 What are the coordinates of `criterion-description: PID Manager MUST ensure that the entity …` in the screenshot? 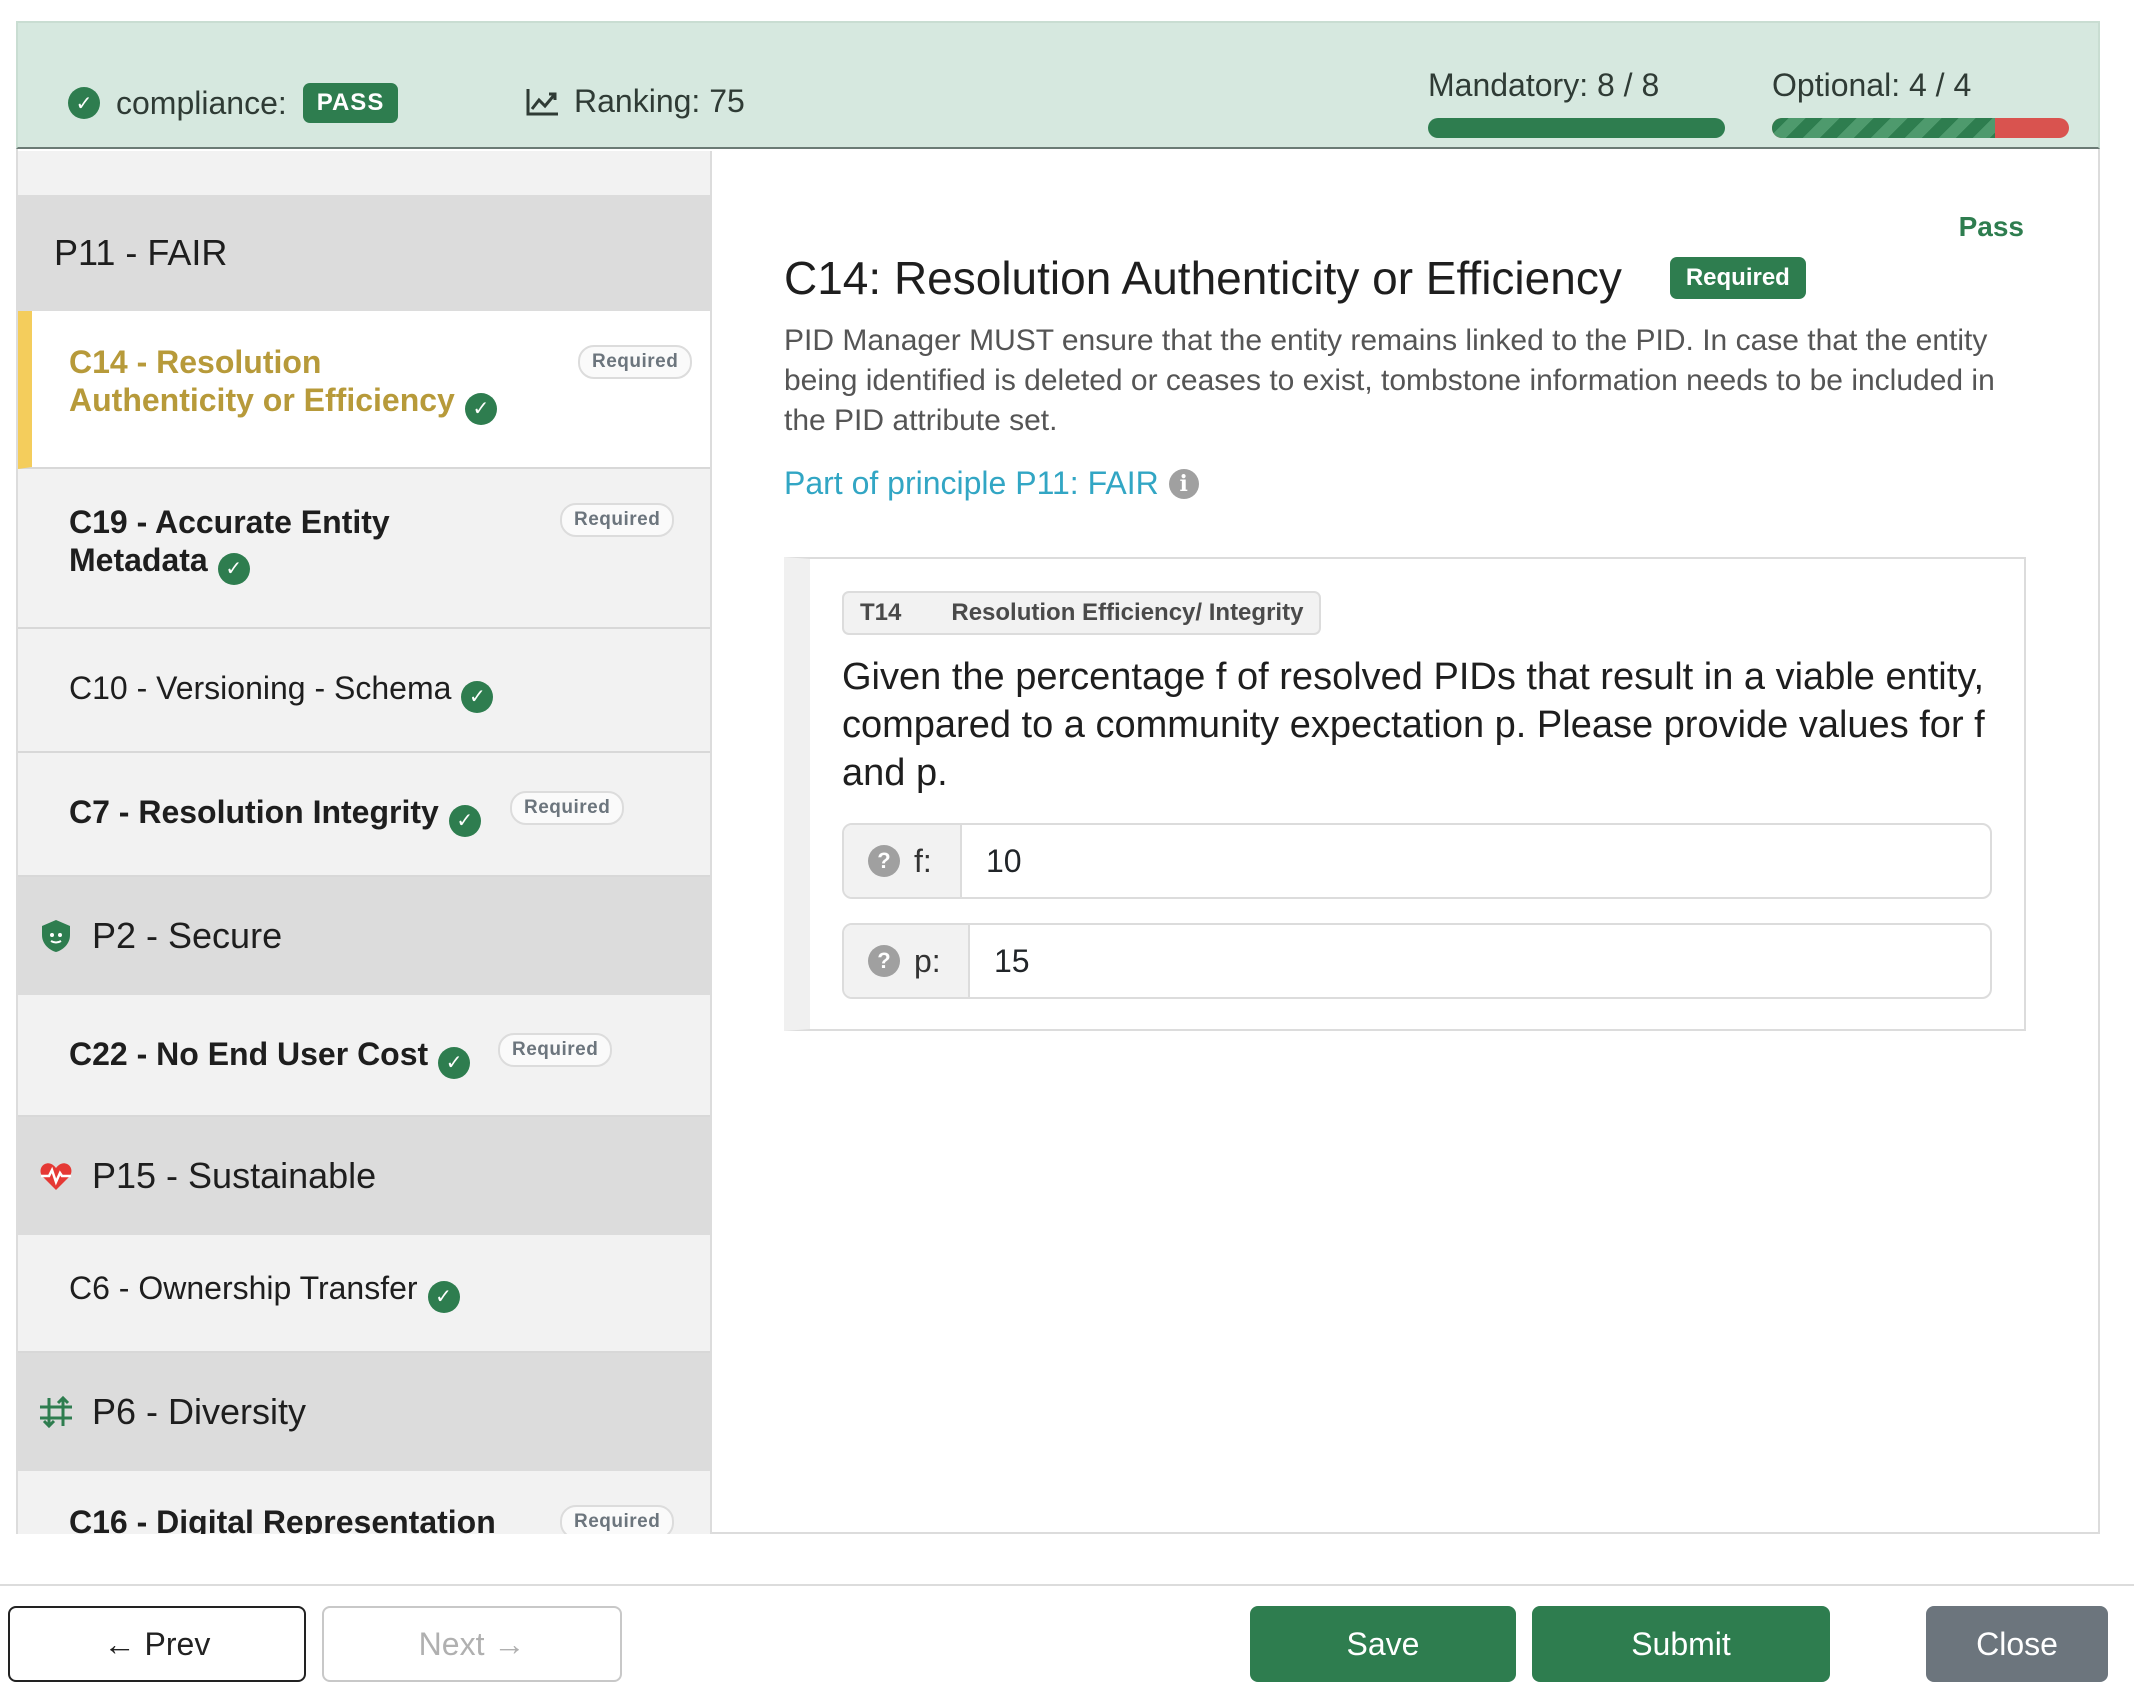 It's located at (1389, 380).